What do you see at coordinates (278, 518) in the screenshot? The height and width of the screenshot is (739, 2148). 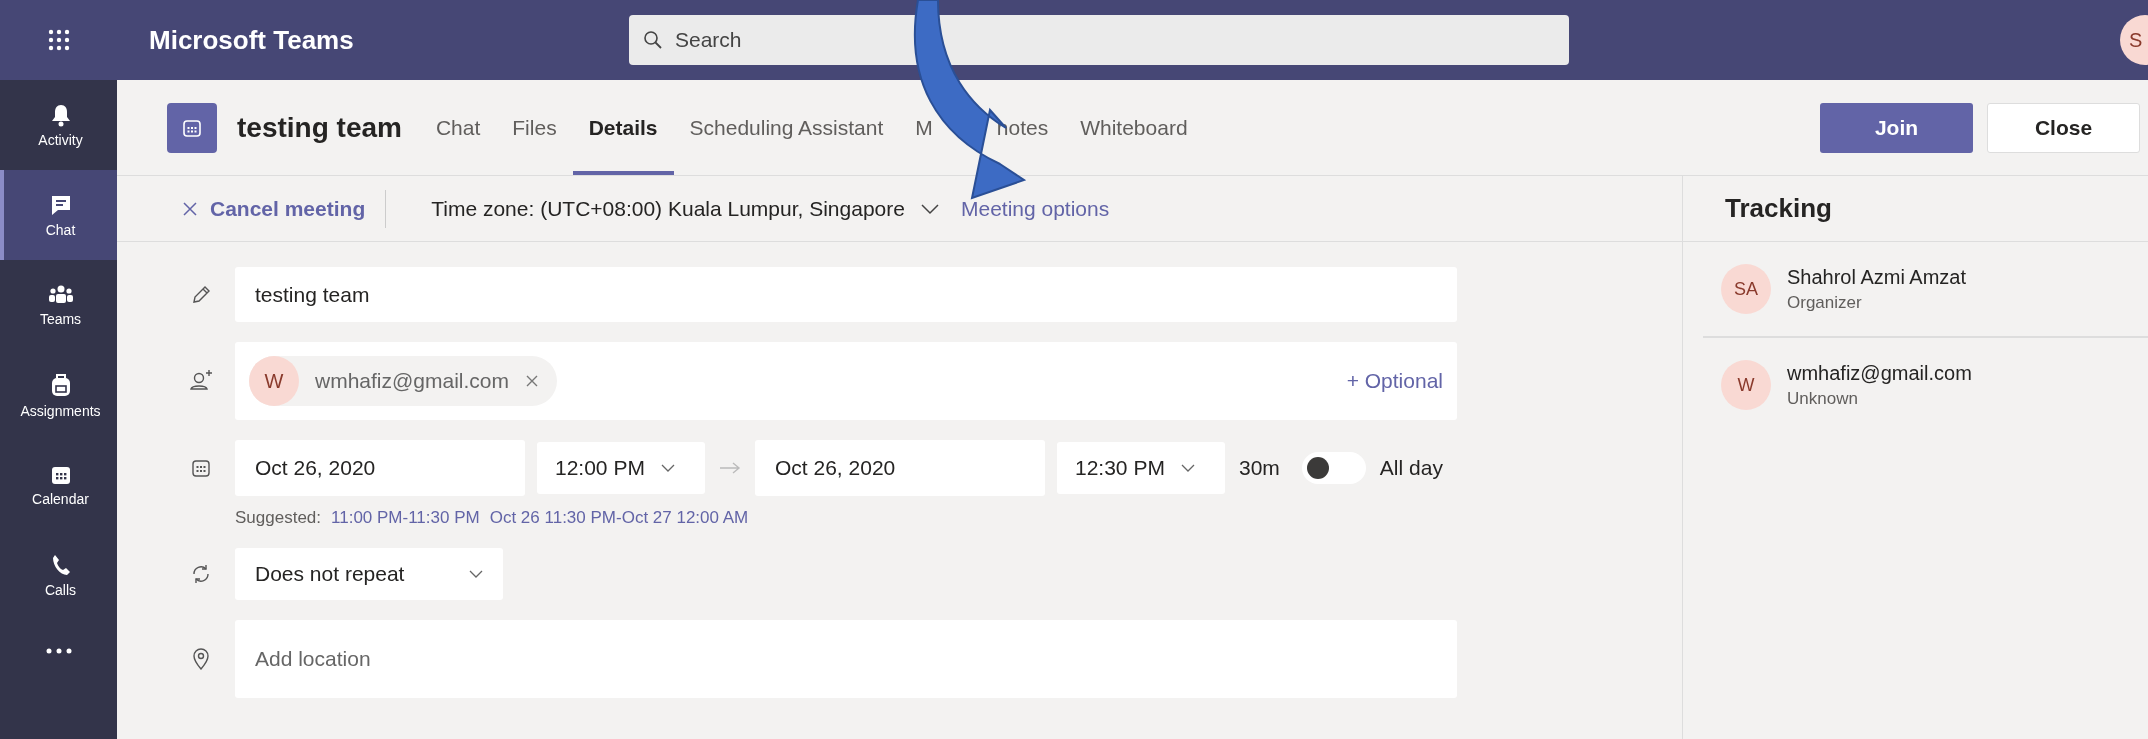 I see `suggested-label: Suggested:` at bounding box center [278, 518].